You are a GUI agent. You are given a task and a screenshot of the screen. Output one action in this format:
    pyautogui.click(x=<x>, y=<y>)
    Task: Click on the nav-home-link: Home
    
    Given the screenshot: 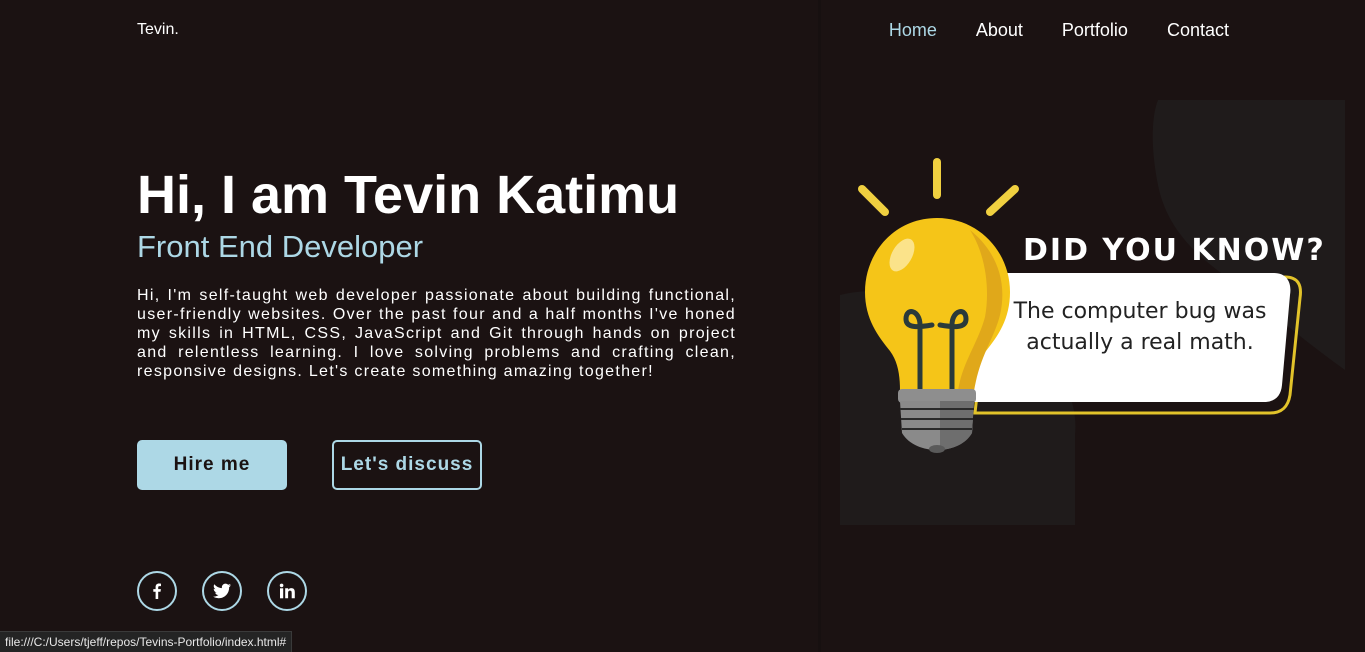 What is the action you would take?
    pyautogui.click(x=913, y=30)
    